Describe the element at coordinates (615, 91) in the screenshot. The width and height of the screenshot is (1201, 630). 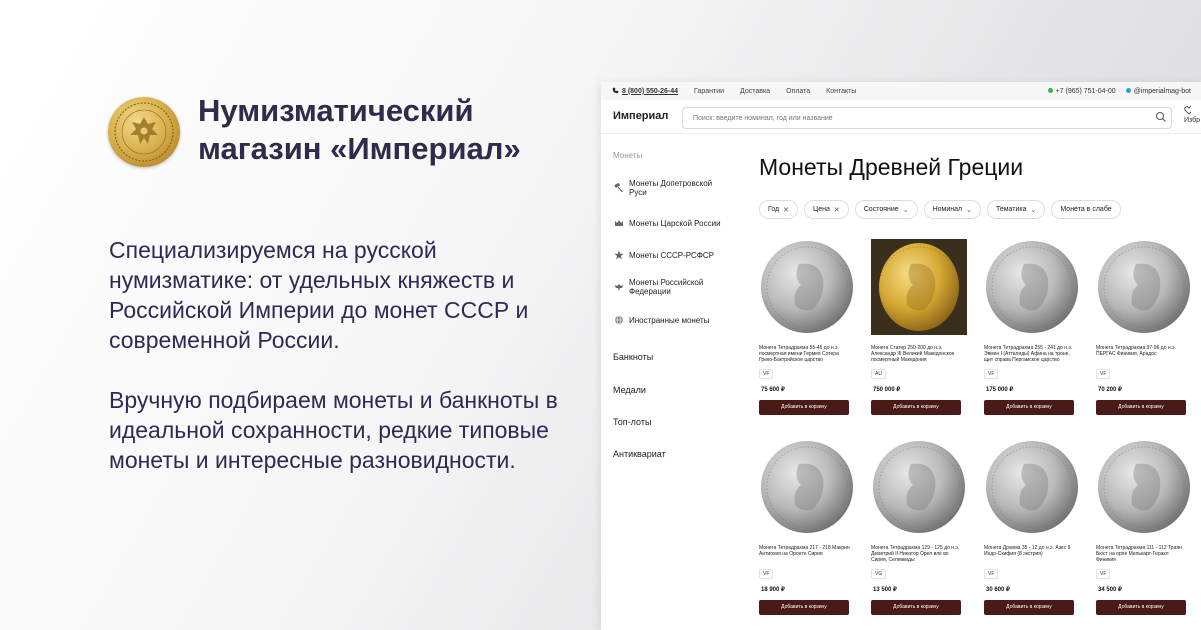
I see `phone-icon` at that location.